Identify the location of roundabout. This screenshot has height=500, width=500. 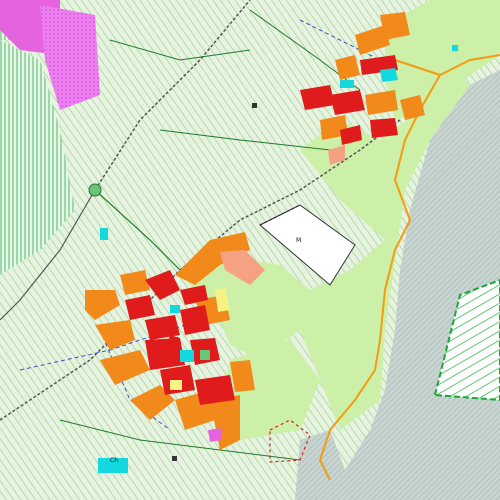
(95, 190).